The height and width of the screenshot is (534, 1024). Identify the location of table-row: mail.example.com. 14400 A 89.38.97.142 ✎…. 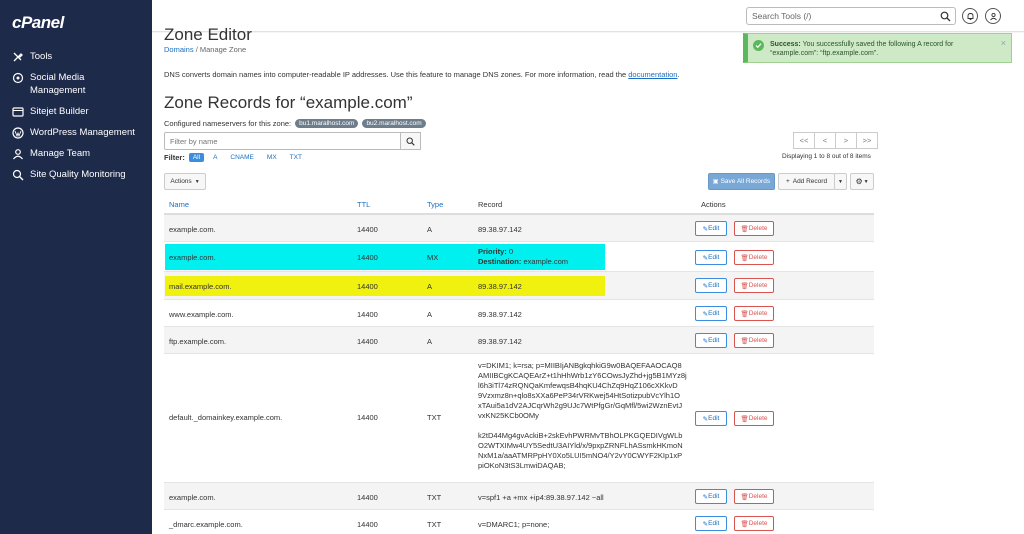
(519, 286).